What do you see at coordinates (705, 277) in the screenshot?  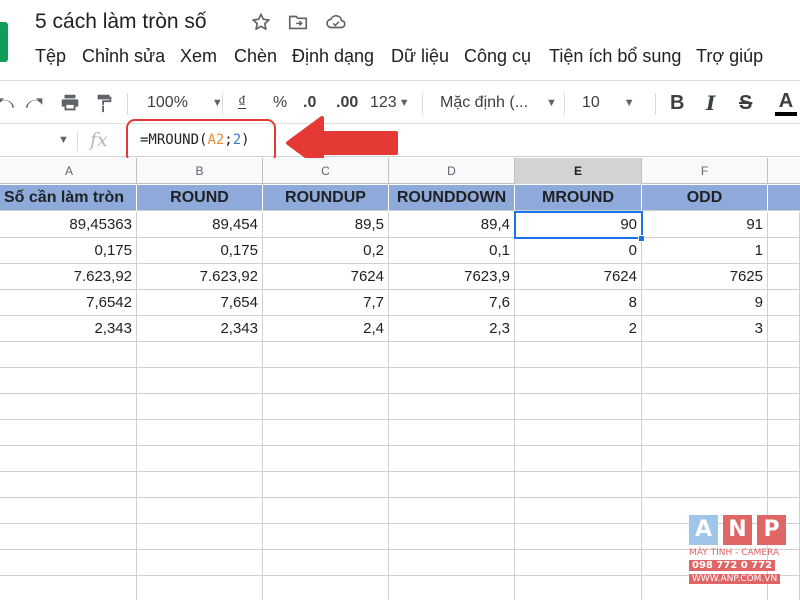 I see `table-cell: 7625` at bounding box center [705, 277].